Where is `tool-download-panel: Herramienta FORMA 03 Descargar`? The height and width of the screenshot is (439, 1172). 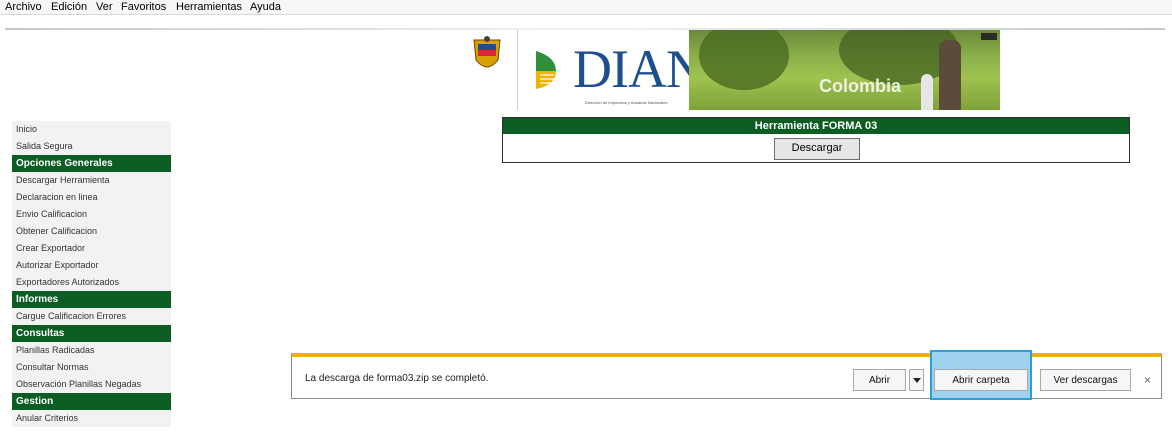 tool-download-panel: Herramienta FORMA 03 Descargar is located at coordinates (816, 140).